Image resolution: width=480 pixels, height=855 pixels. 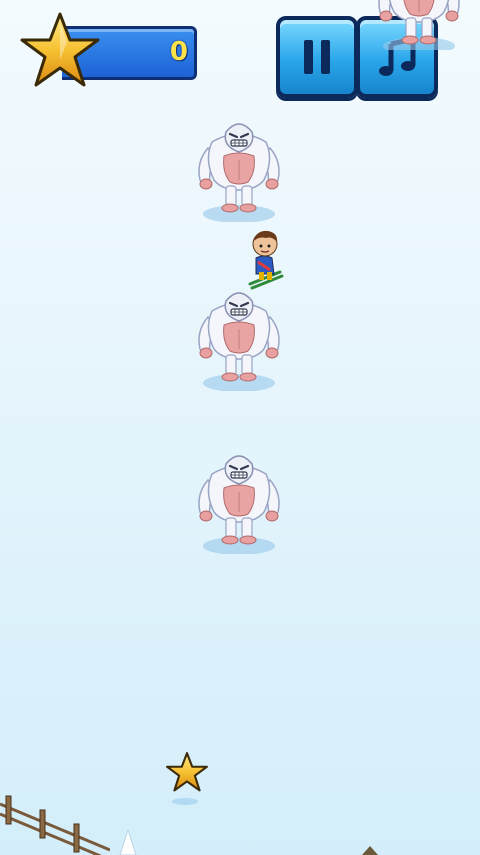 I want to click on star-icon, so click(x=60, y=49).